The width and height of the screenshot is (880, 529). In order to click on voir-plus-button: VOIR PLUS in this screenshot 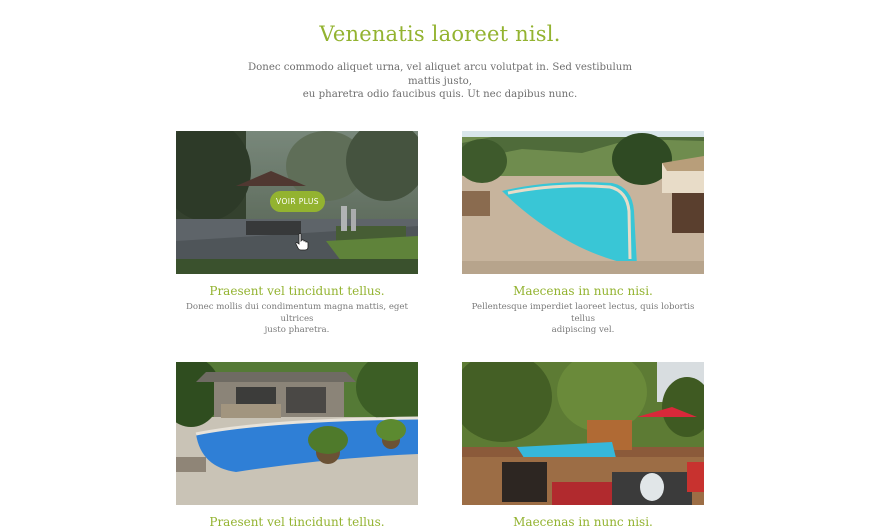, I will do `click(297, 201)`.